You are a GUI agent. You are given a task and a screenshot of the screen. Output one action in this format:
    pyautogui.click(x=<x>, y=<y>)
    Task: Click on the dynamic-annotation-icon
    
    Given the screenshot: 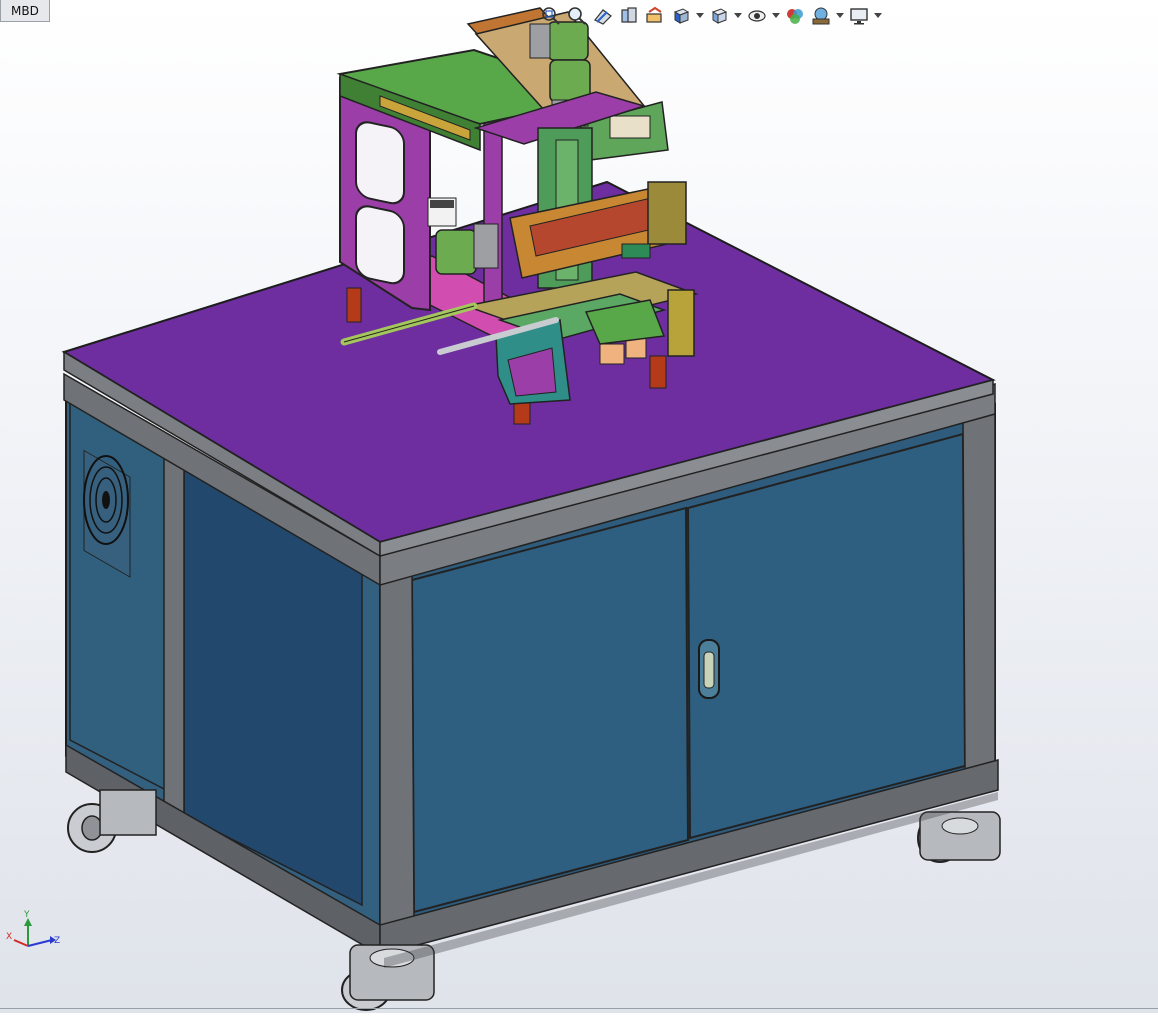 What is the action you would take?
    pyautogui.click(x=655, y=16)
    